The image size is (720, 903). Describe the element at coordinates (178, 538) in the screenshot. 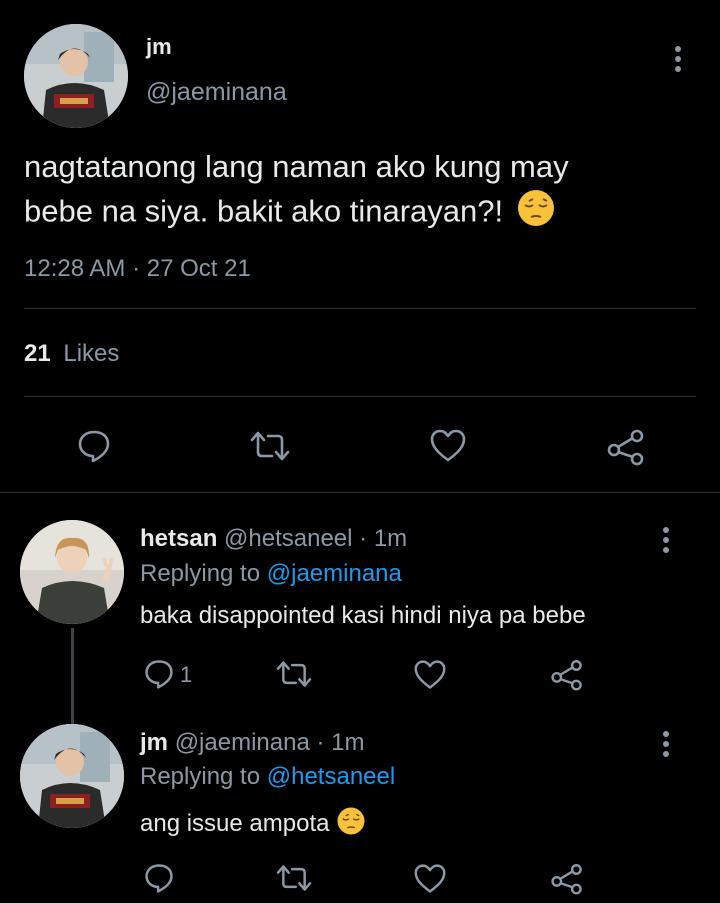

I see `display-name: hetsan` at that location.